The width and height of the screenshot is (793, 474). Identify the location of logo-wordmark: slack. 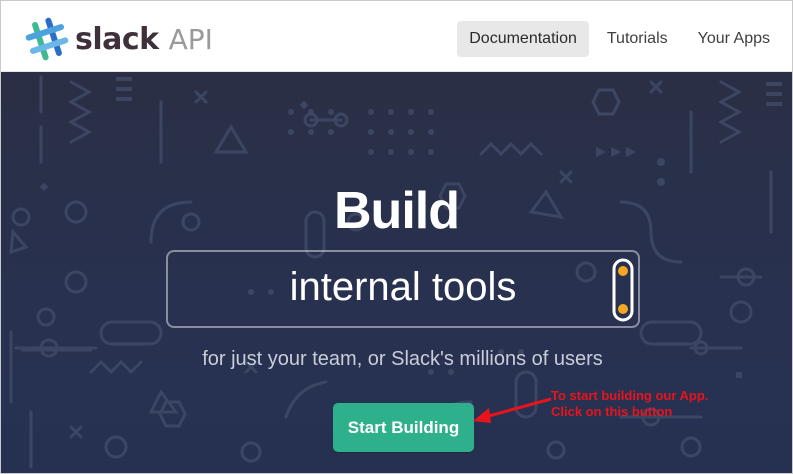
(117, 39).